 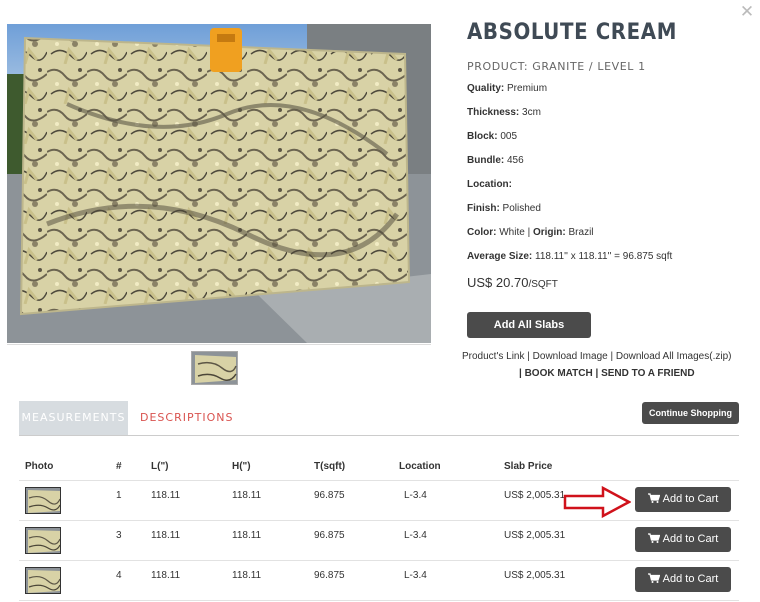 What do you see at coordinates (512, 282) in the screenshot?
I see `product-price: US$ 20.70/SQFT` at bounding box center [512, 282].